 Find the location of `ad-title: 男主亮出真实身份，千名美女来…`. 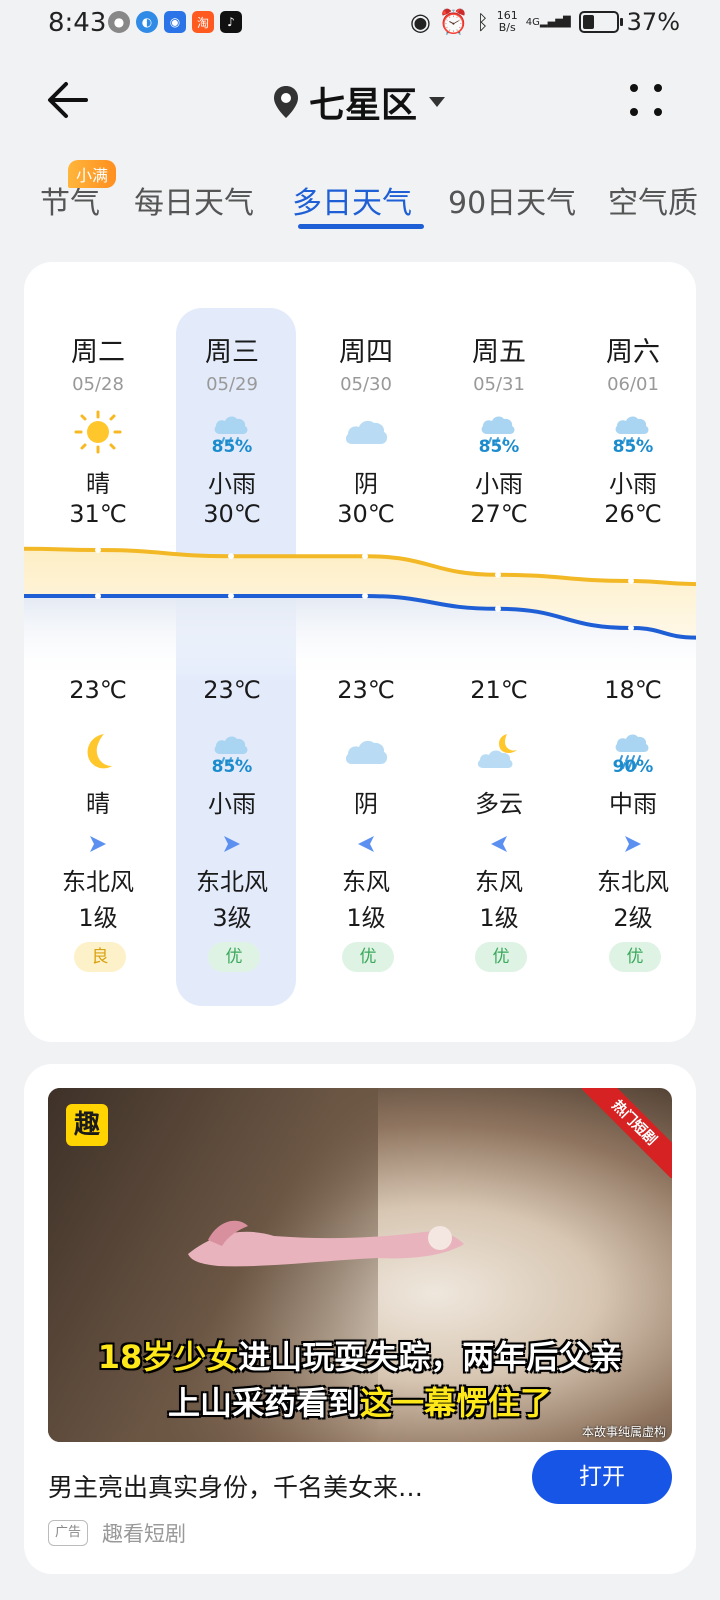

ad-title: 男主亮出真实身份，千名美女来… is located at coordinates (235, 1486).